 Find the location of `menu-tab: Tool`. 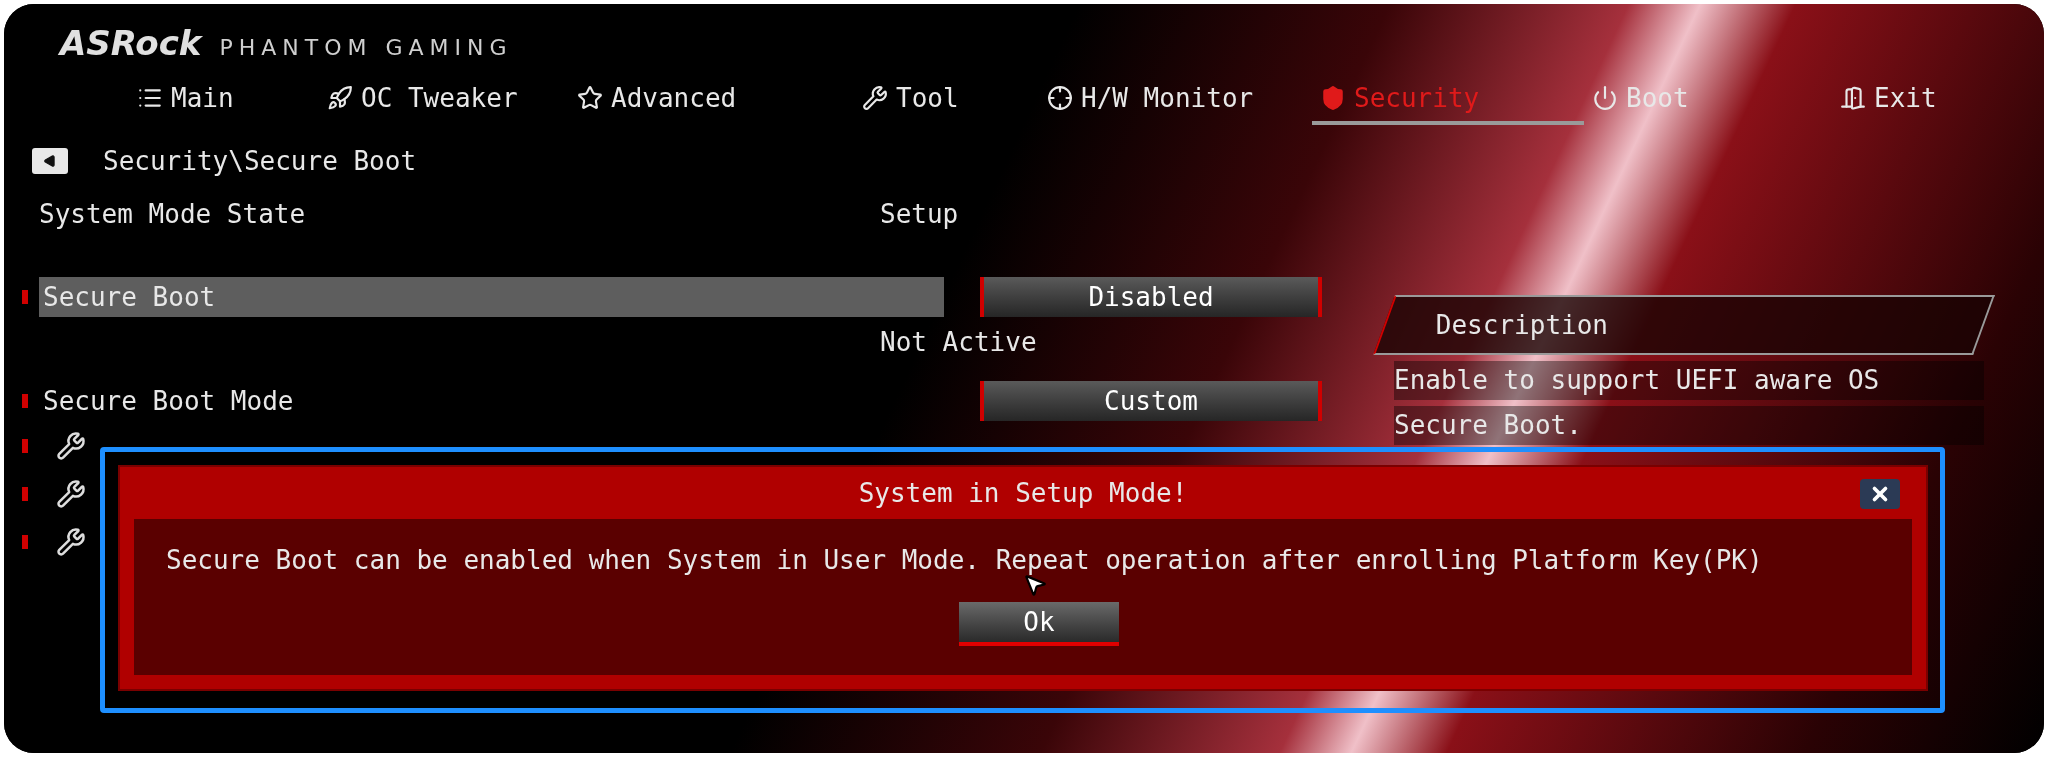

menu-tab: Tool is located at coordinates (946, 100).